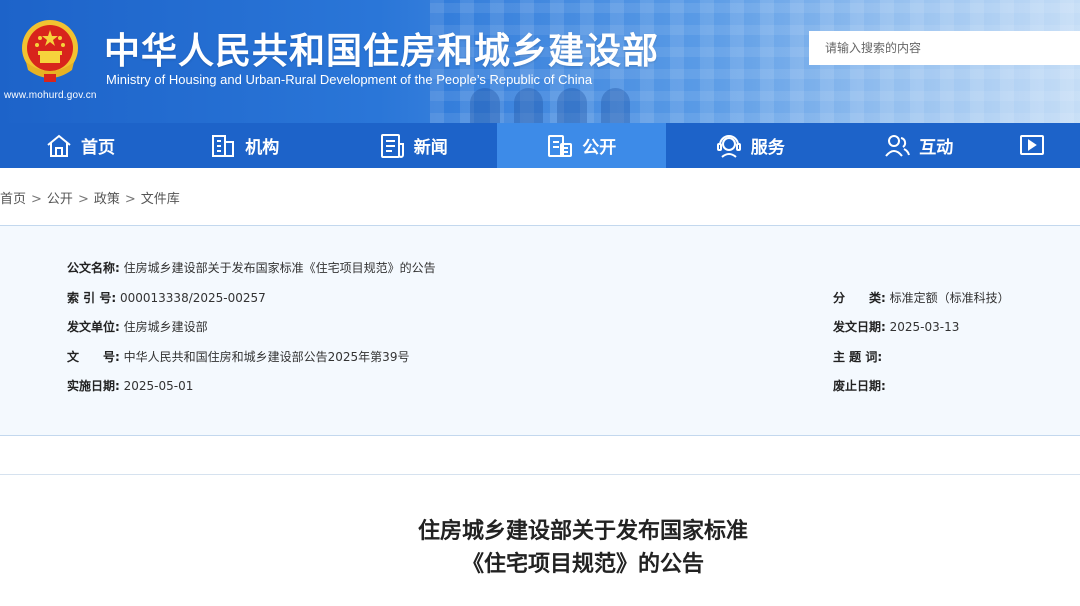  Describe the element at coordinates (158, 386) in the screenshot. I see `info-value-effective-date: 2025-05-01` at that location.